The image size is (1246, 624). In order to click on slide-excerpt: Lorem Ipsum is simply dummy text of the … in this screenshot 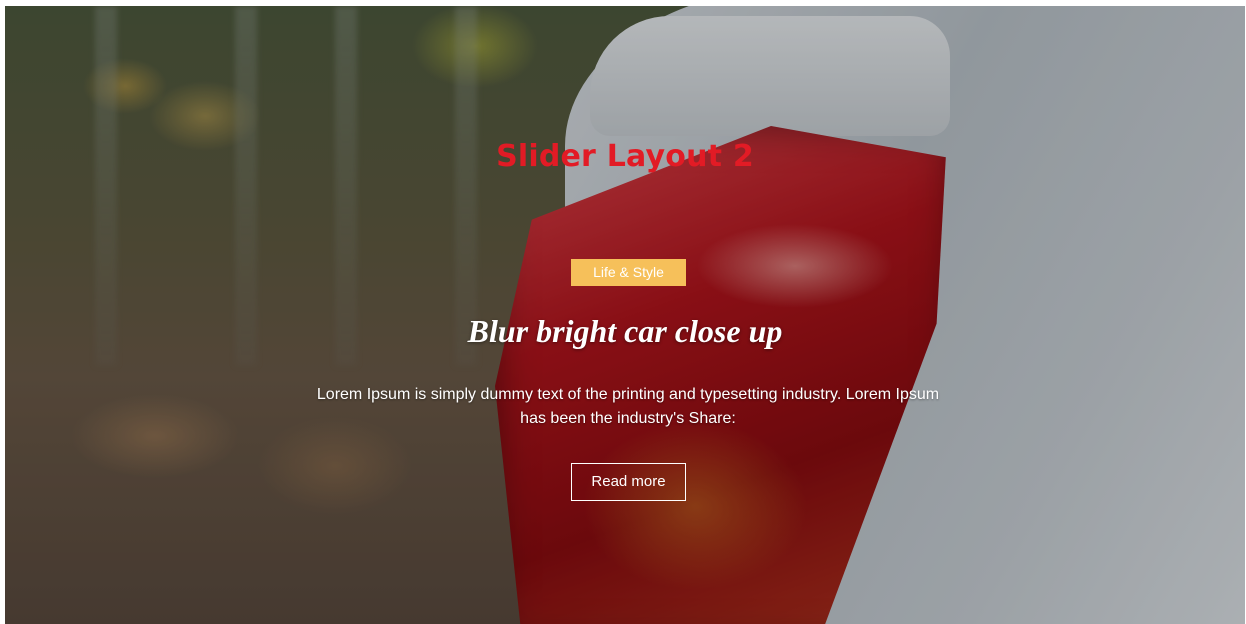, I will do `click(628, 406)`.